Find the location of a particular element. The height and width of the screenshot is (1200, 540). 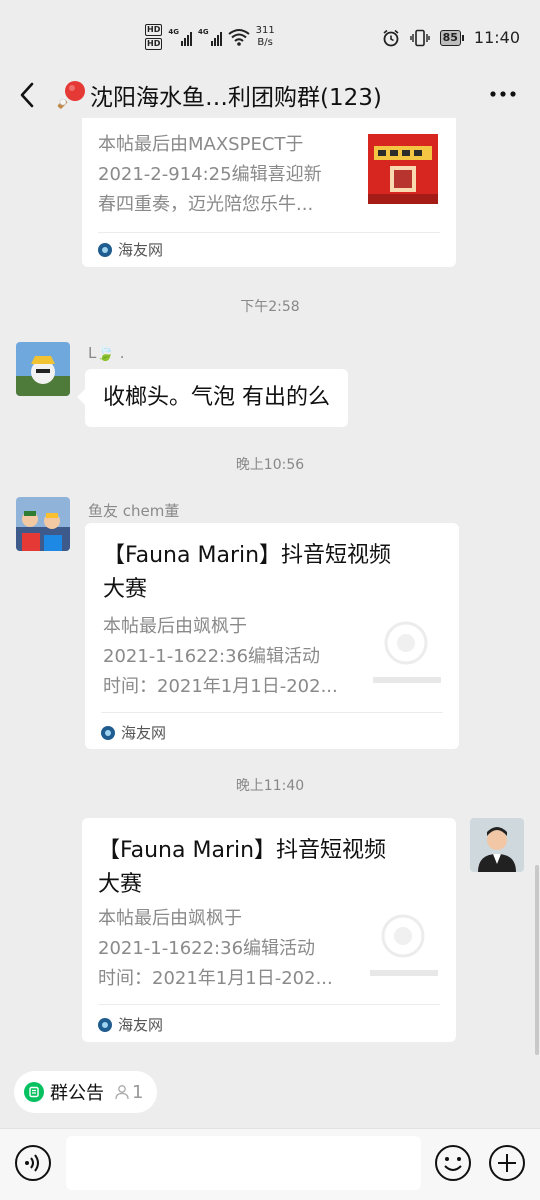

sender-name: L🍃 . is located at coordinates (106, 353).